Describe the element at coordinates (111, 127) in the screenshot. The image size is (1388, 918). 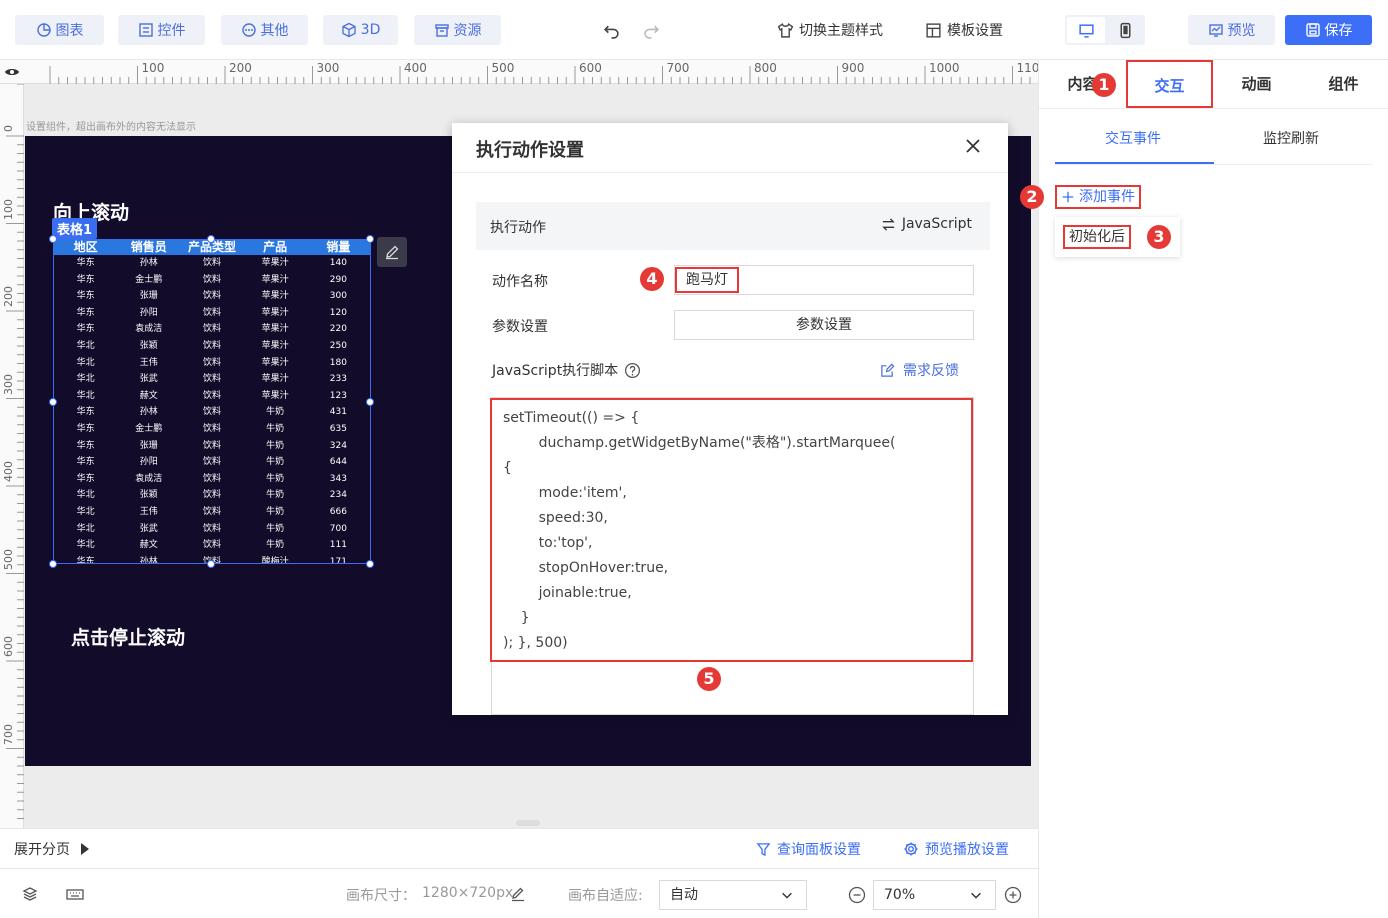
I see `canvas-note: 设置组件，超出画布外的内容无法显示` at that location.